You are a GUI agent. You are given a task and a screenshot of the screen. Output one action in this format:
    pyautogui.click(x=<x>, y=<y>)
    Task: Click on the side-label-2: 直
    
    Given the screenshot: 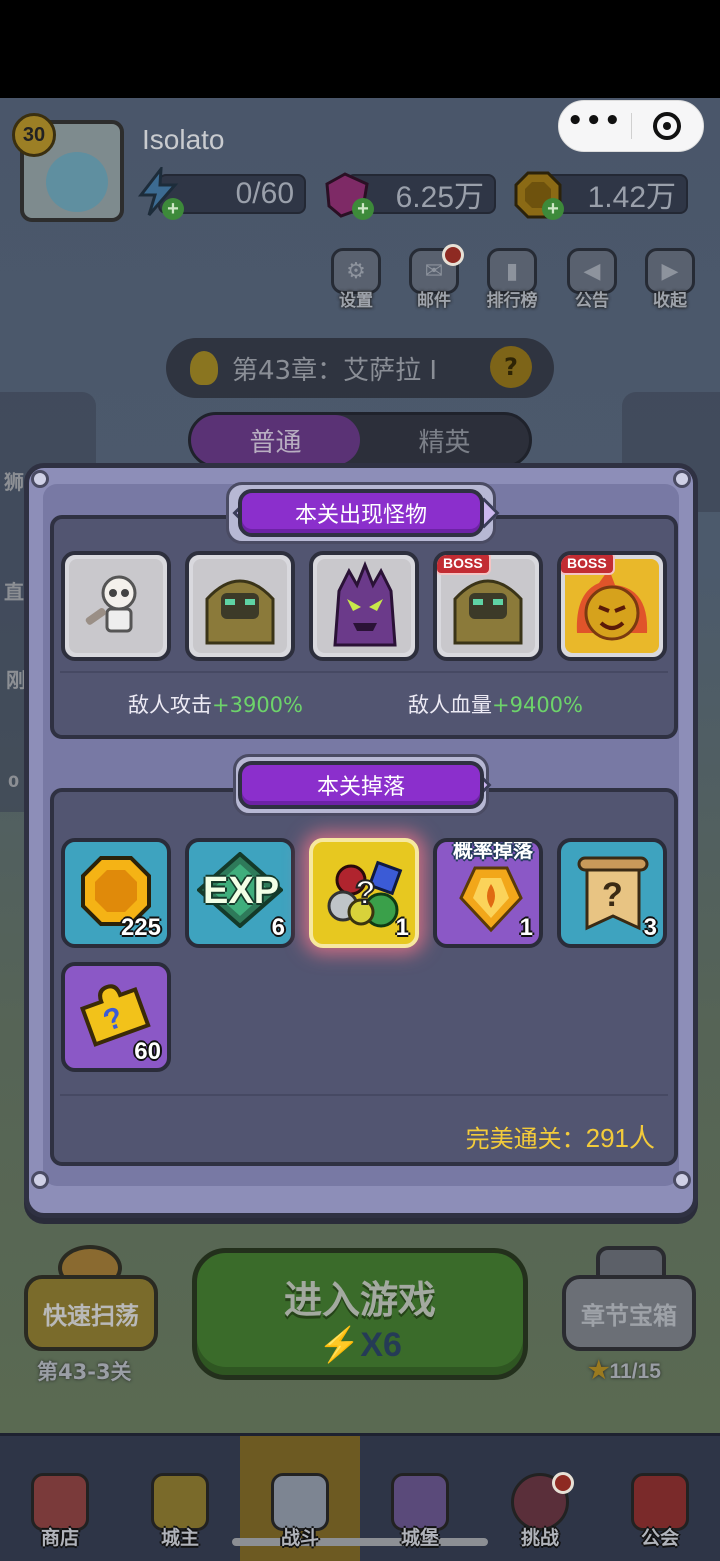 What is the action you would take?
    pyautogui.click(x=14, y=592)
    